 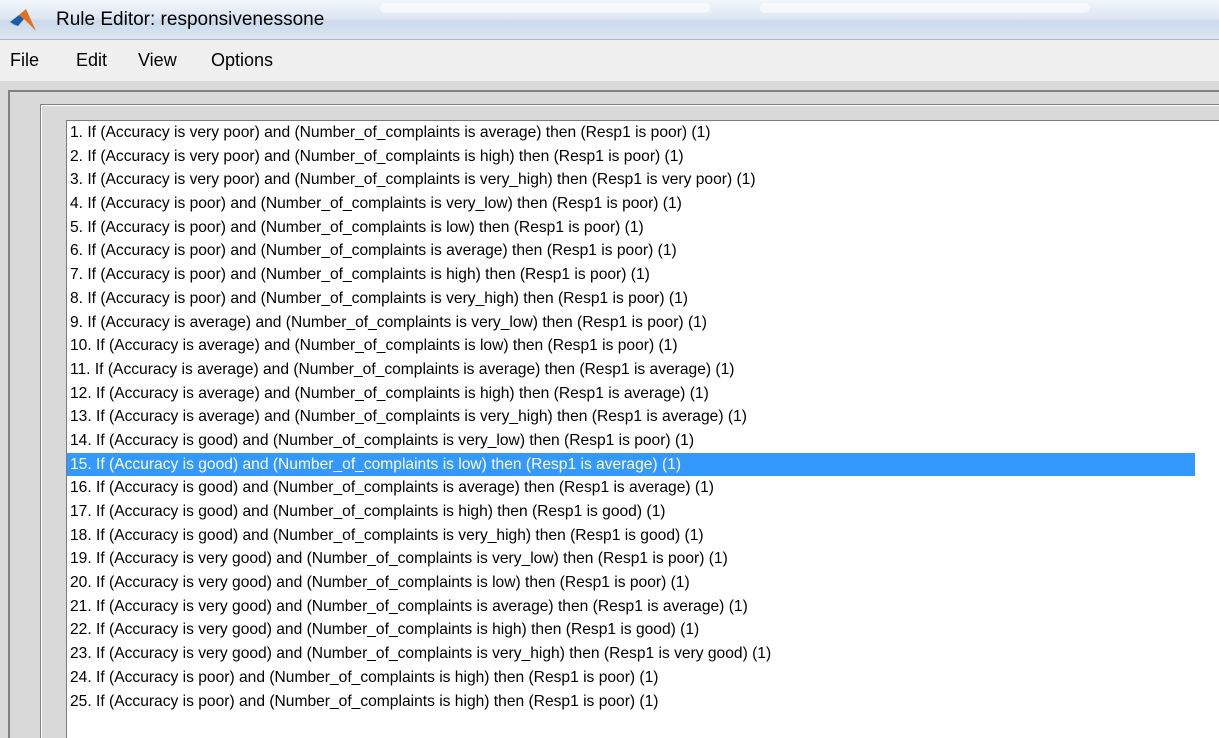 What do you see at coordinates (91, 60) in the screenshot?
I see `menu-edit: Edit` at bounding box center [91, 60].